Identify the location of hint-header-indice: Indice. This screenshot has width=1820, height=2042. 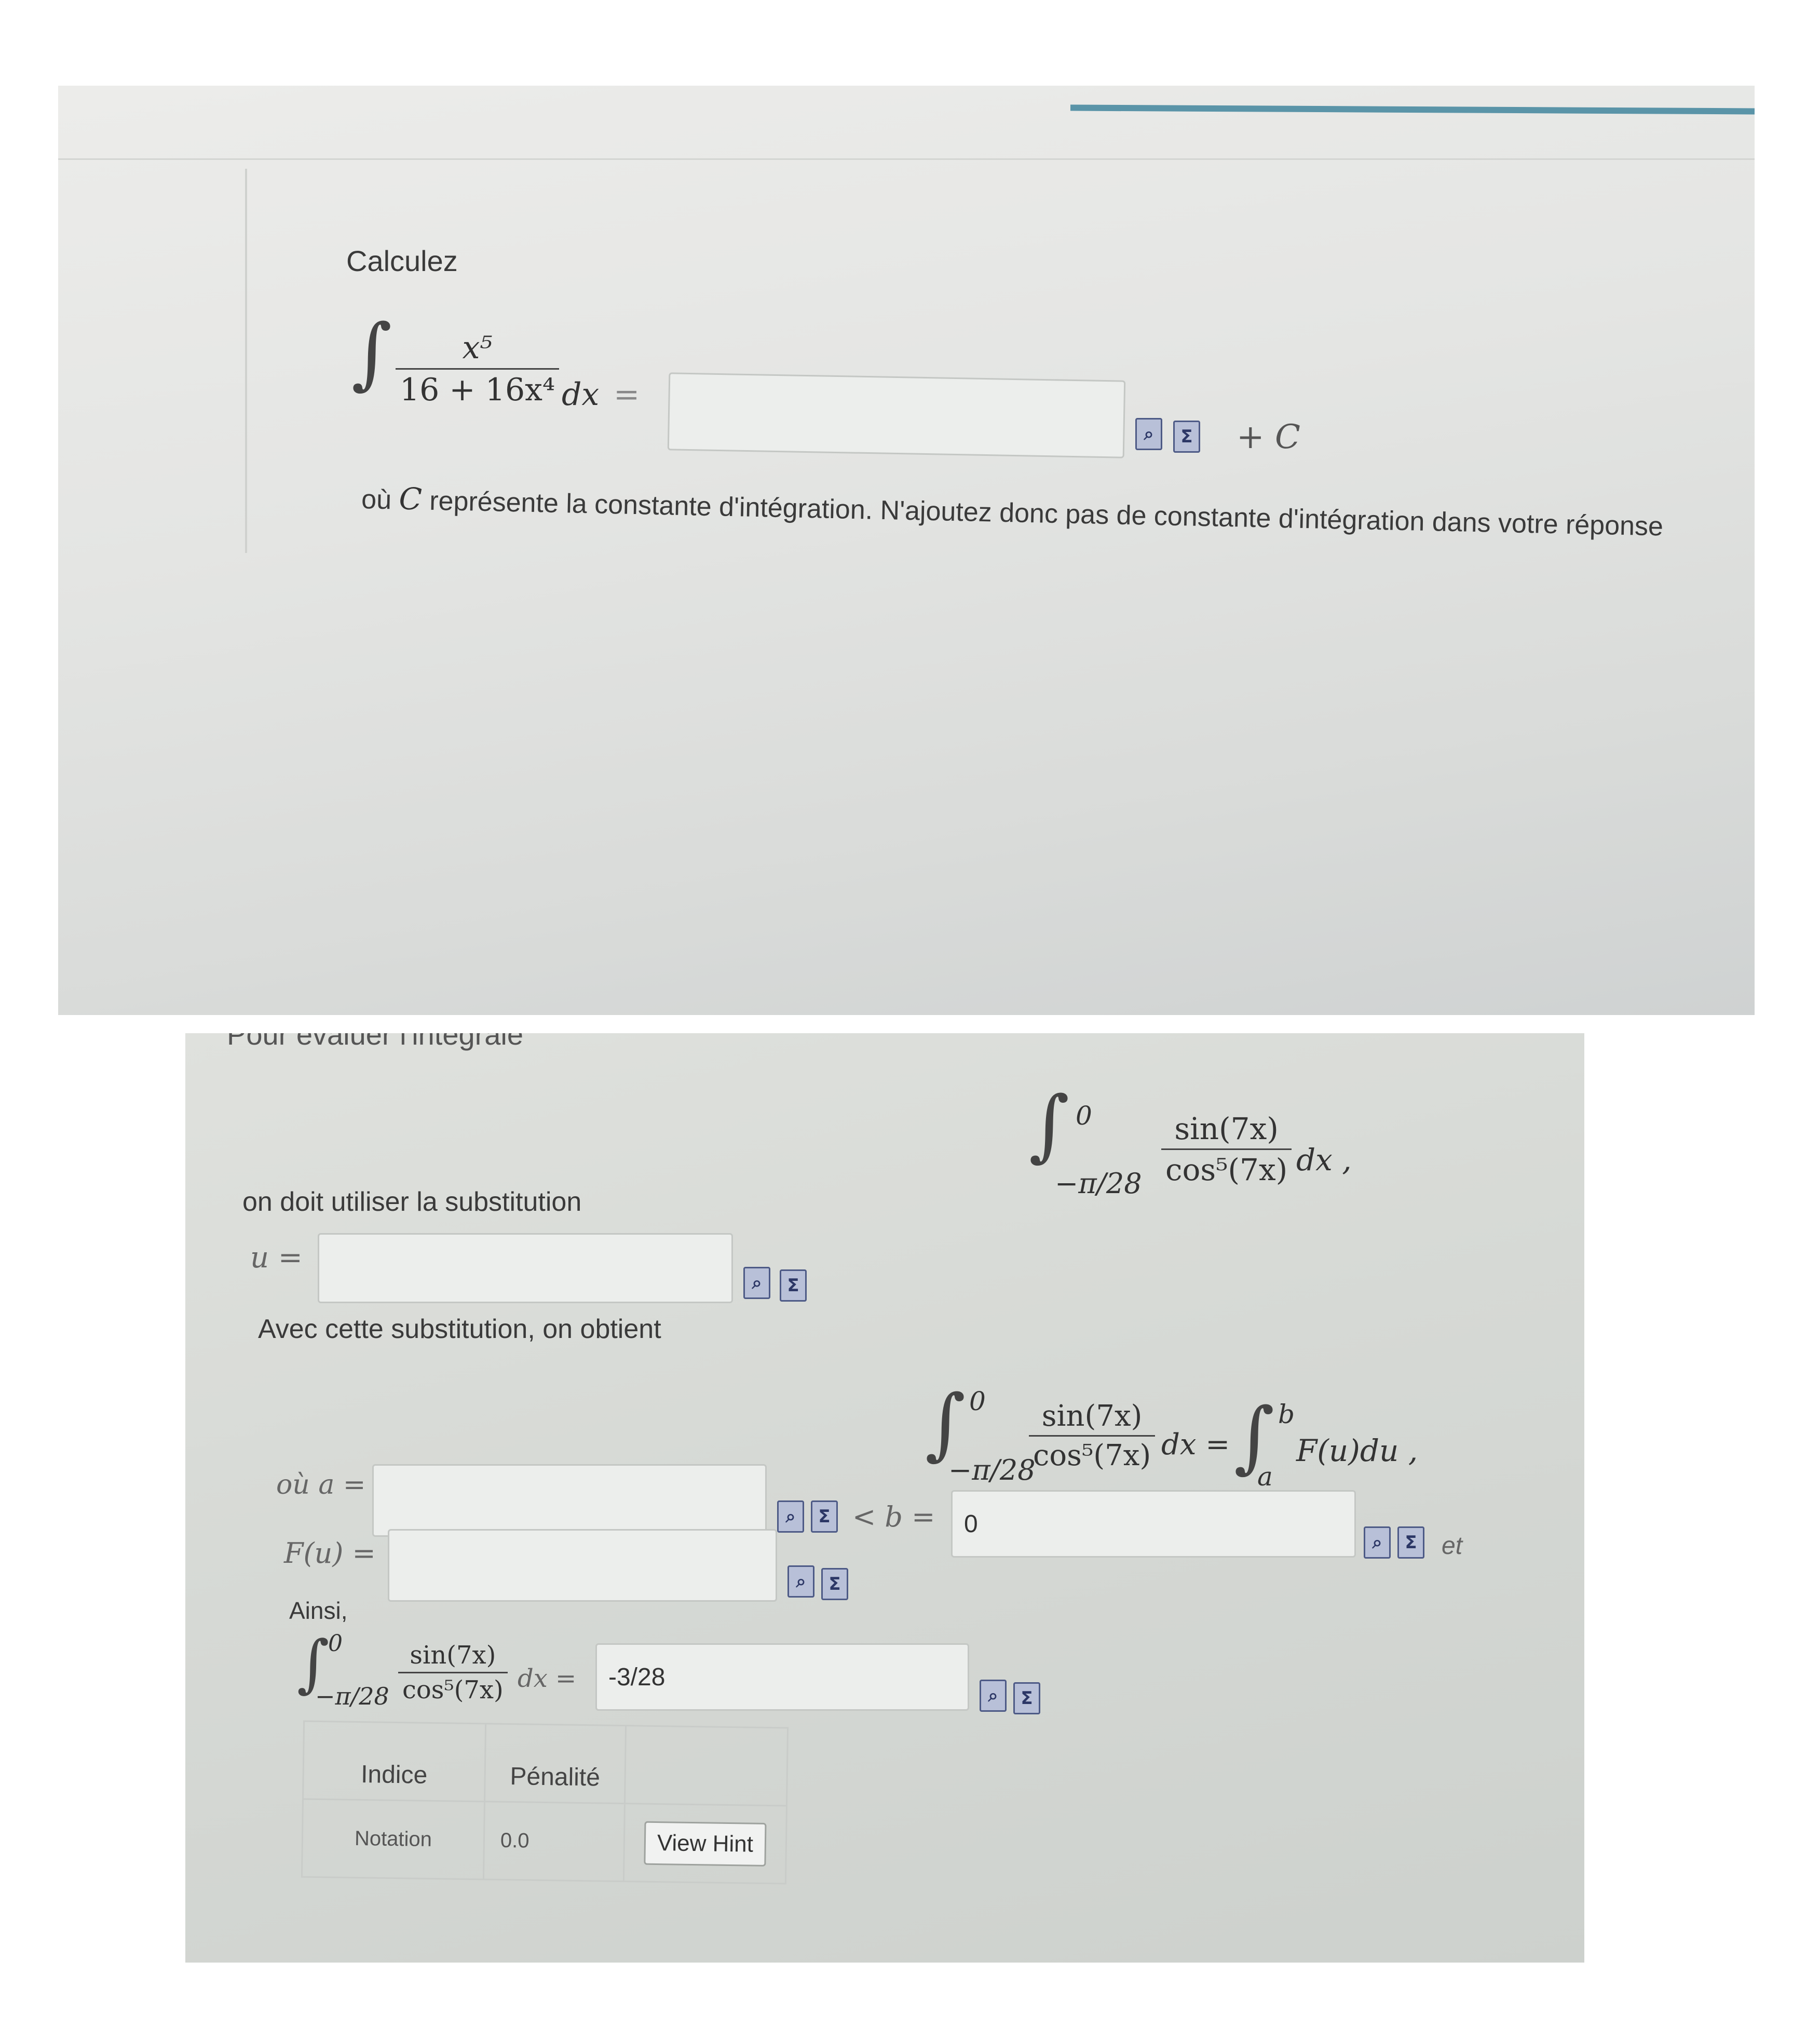
(394, 1761).